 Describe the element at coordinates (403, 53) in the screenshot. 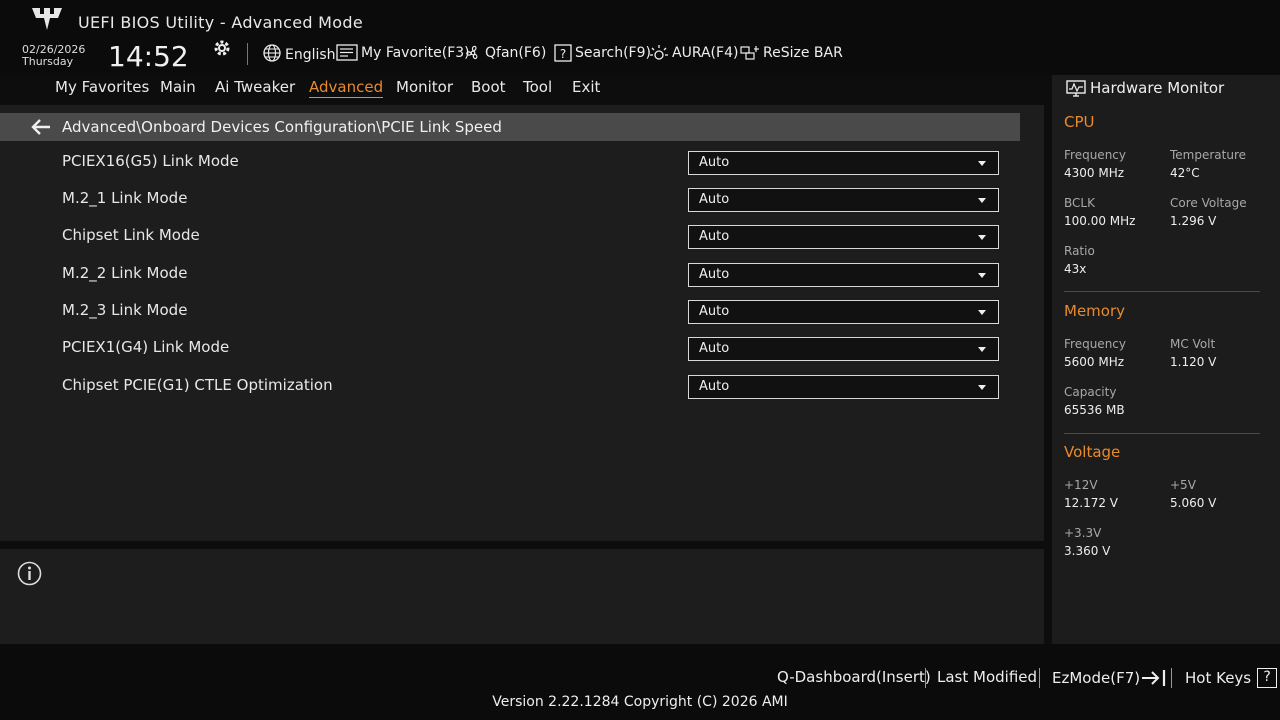

I see `my-favorite-button: My Favorite(F3)` at that location.